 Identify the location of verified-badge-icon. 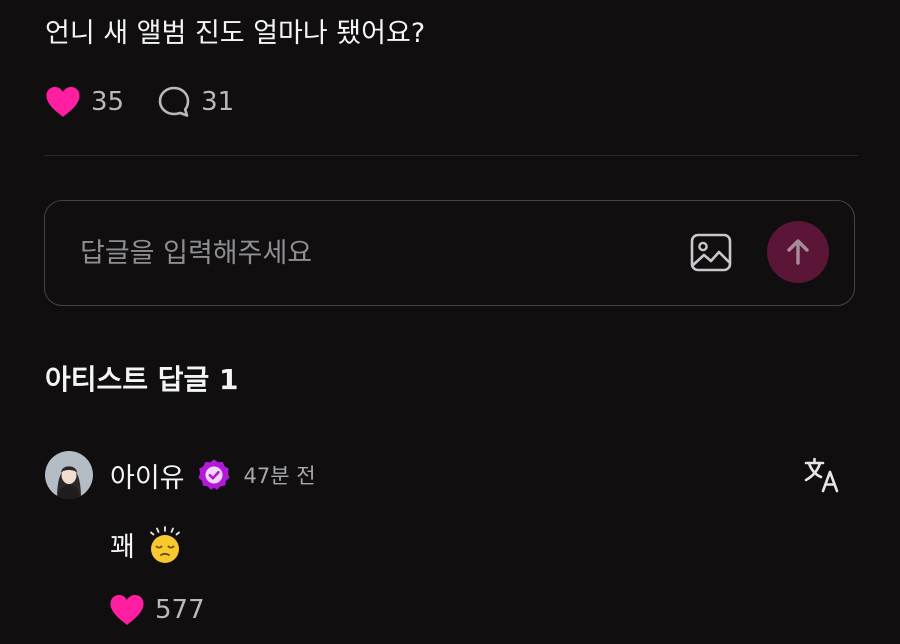
(214, 474).